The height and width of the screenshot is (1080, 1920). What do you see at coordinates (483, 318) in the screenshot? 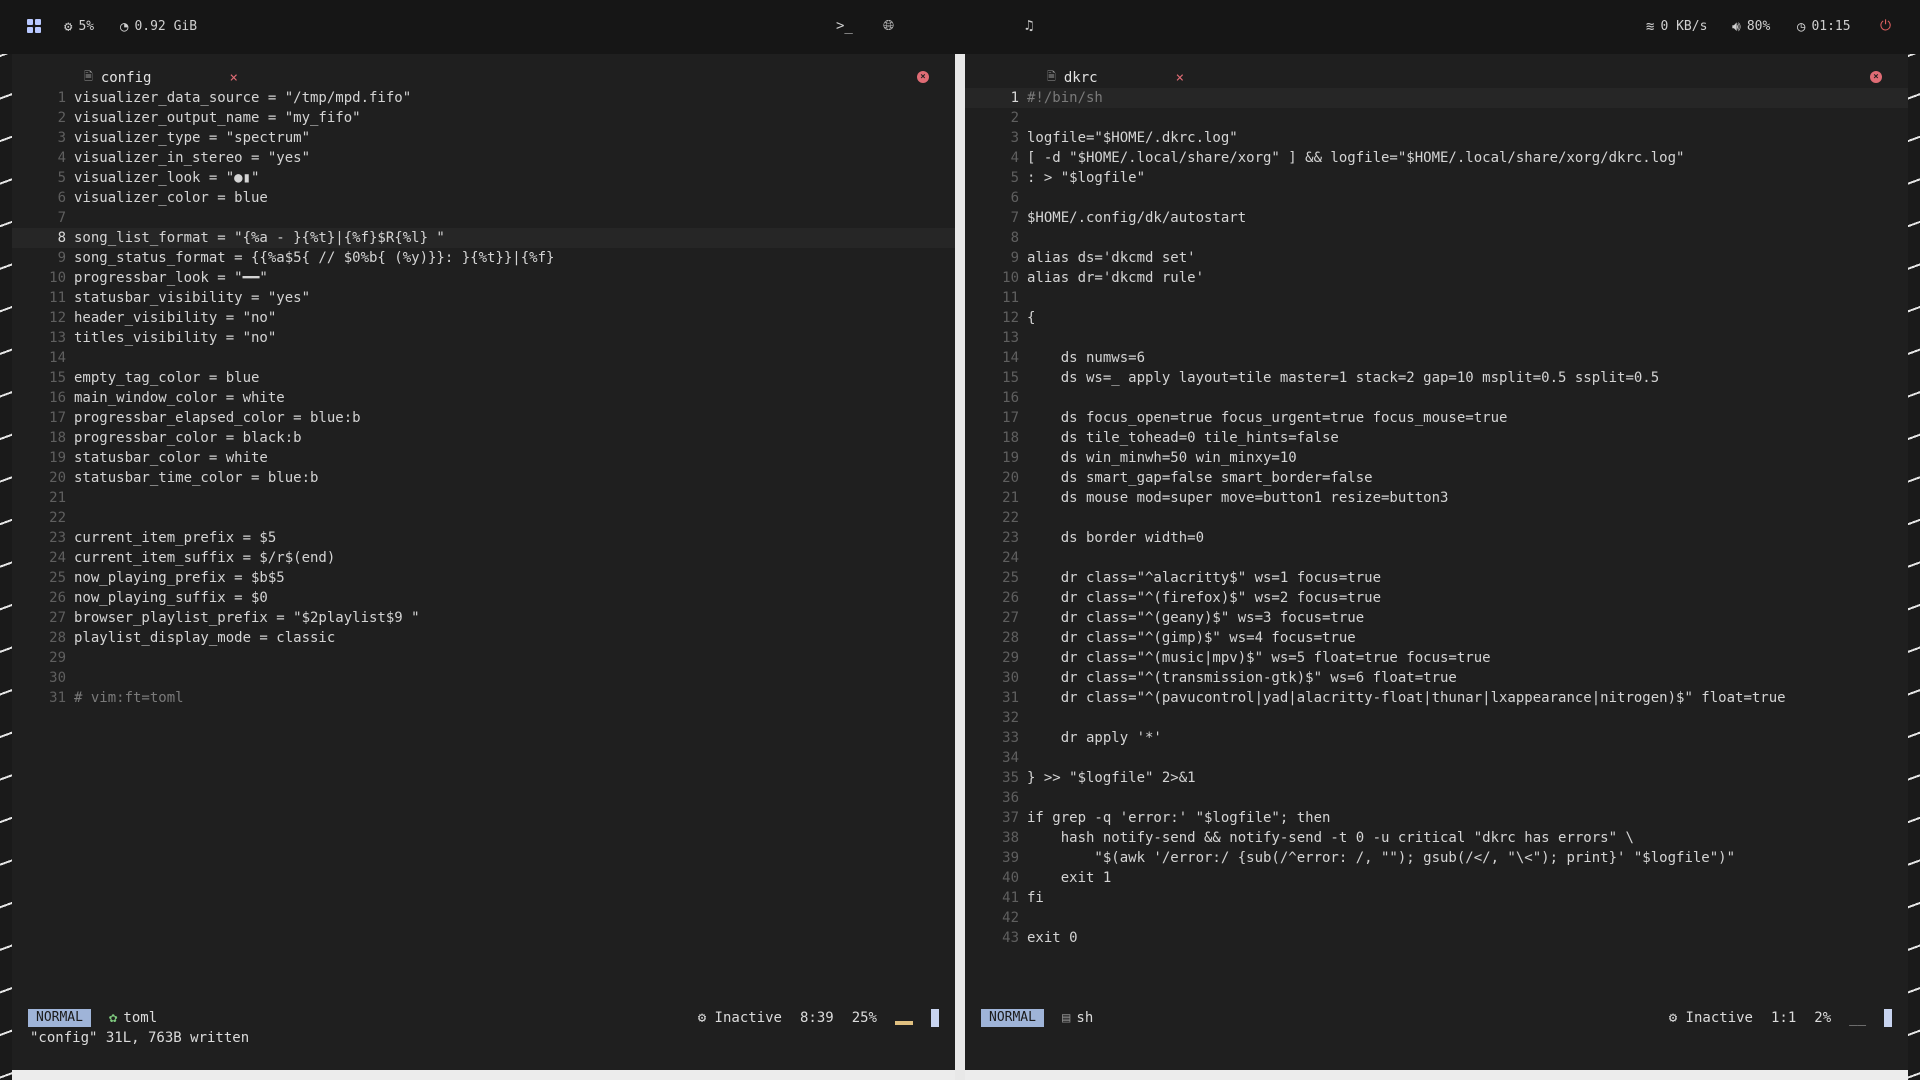
I see `code-line: 12 header_visibility = "no"` at bounding box center [483, 318].